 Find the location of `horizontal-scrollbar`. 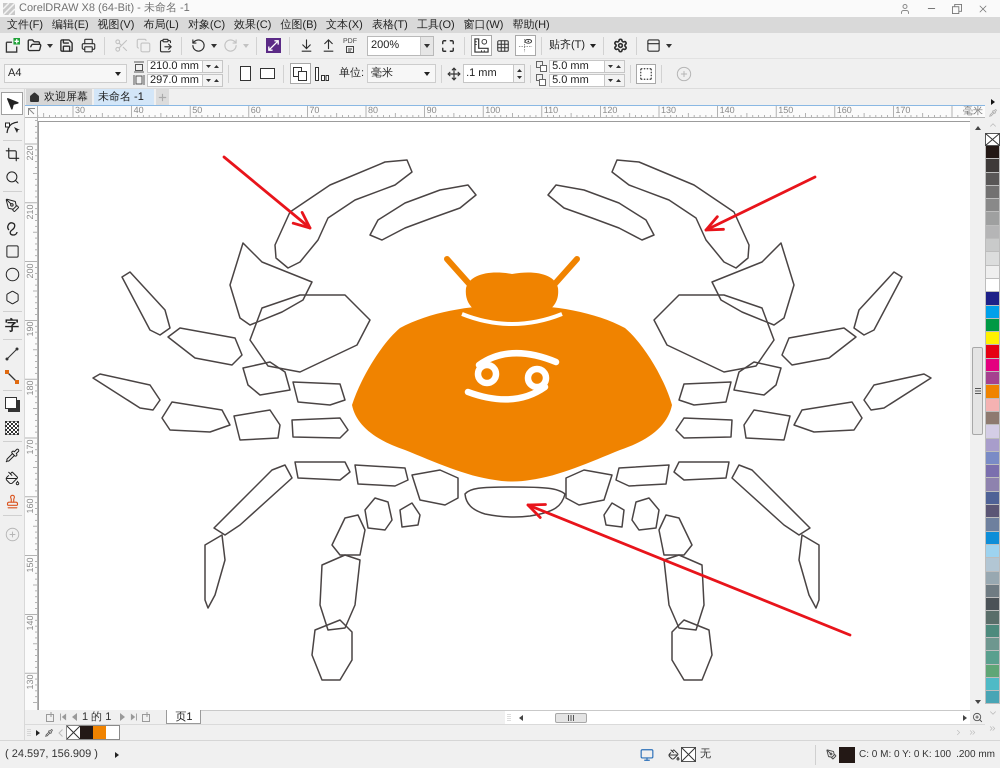

horizontal-scrollbar is located at coordinates (737, 717).